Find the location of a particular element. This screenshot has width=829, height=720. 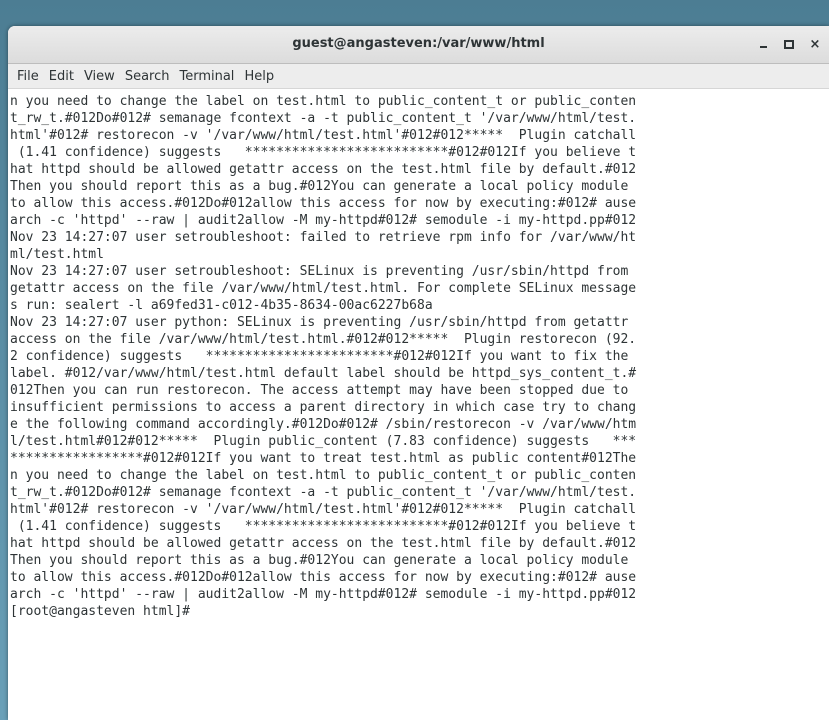

terminal-line: ml/test.html is located at coordinates (57, 254).